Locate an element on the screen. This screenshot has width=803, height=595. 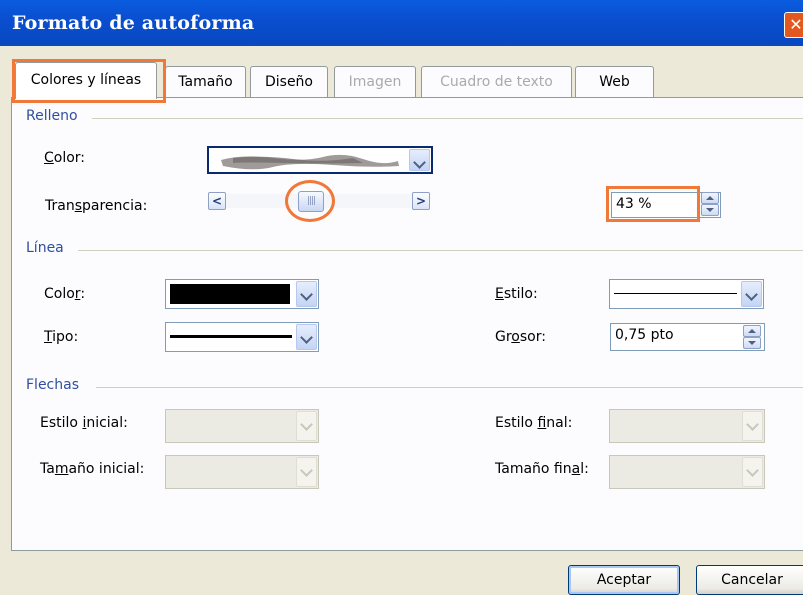
transparency-highlight-box is located at coordinates (653, 204).